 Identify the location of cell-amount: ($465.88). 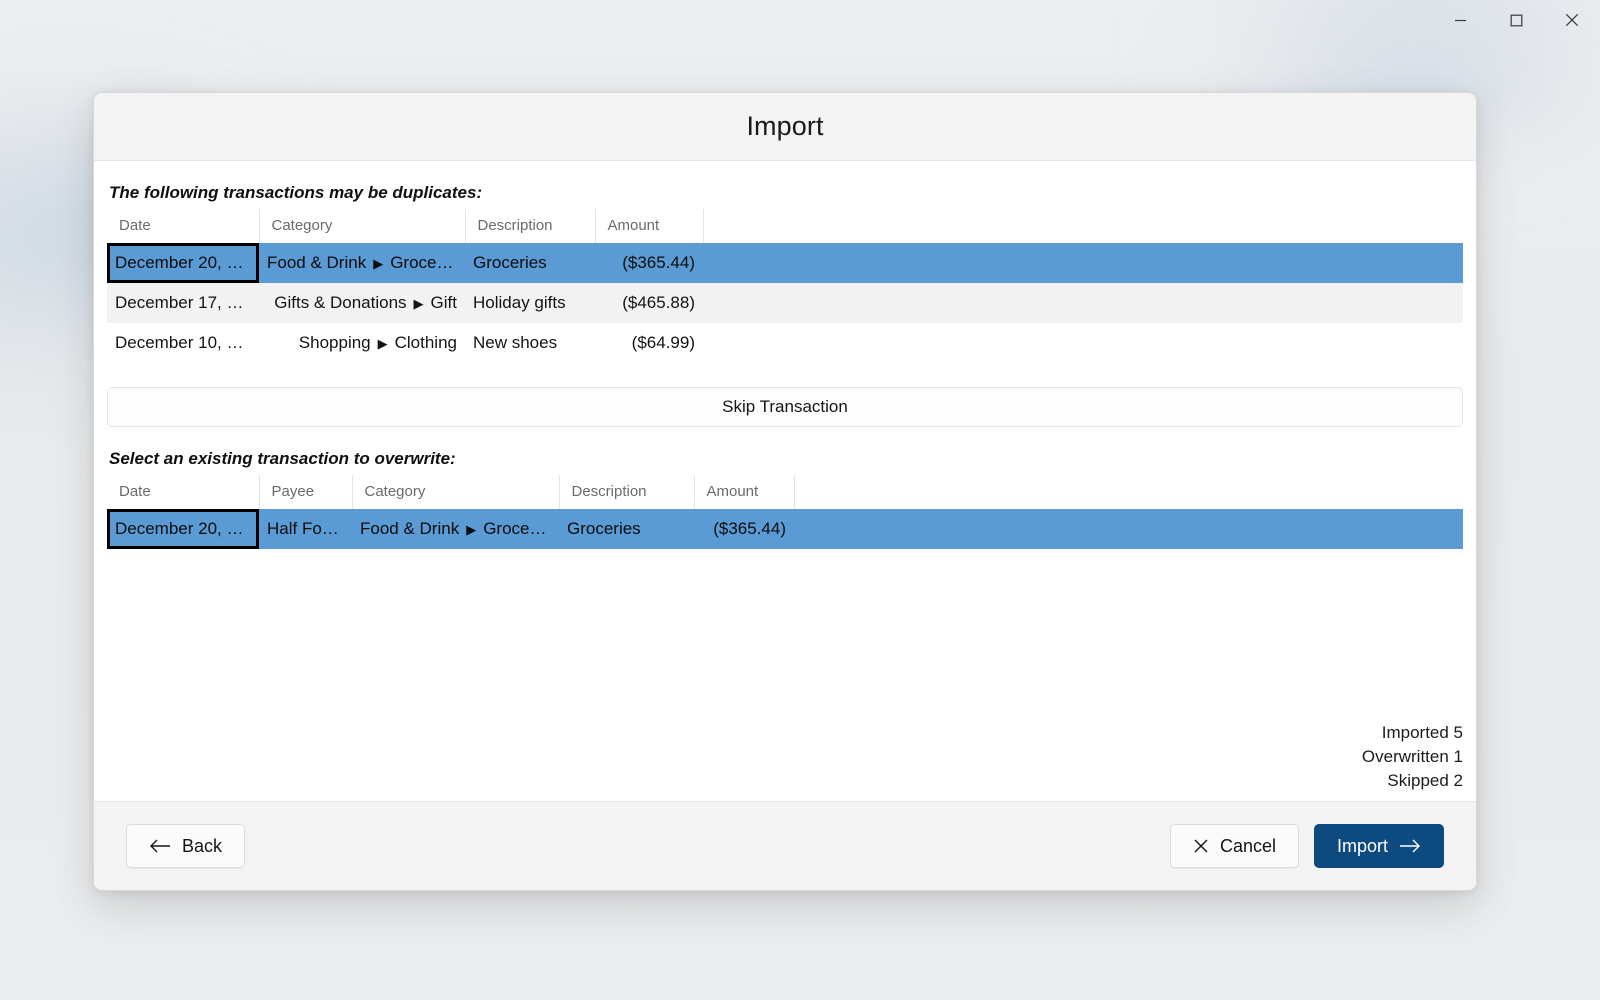
(649, 303).